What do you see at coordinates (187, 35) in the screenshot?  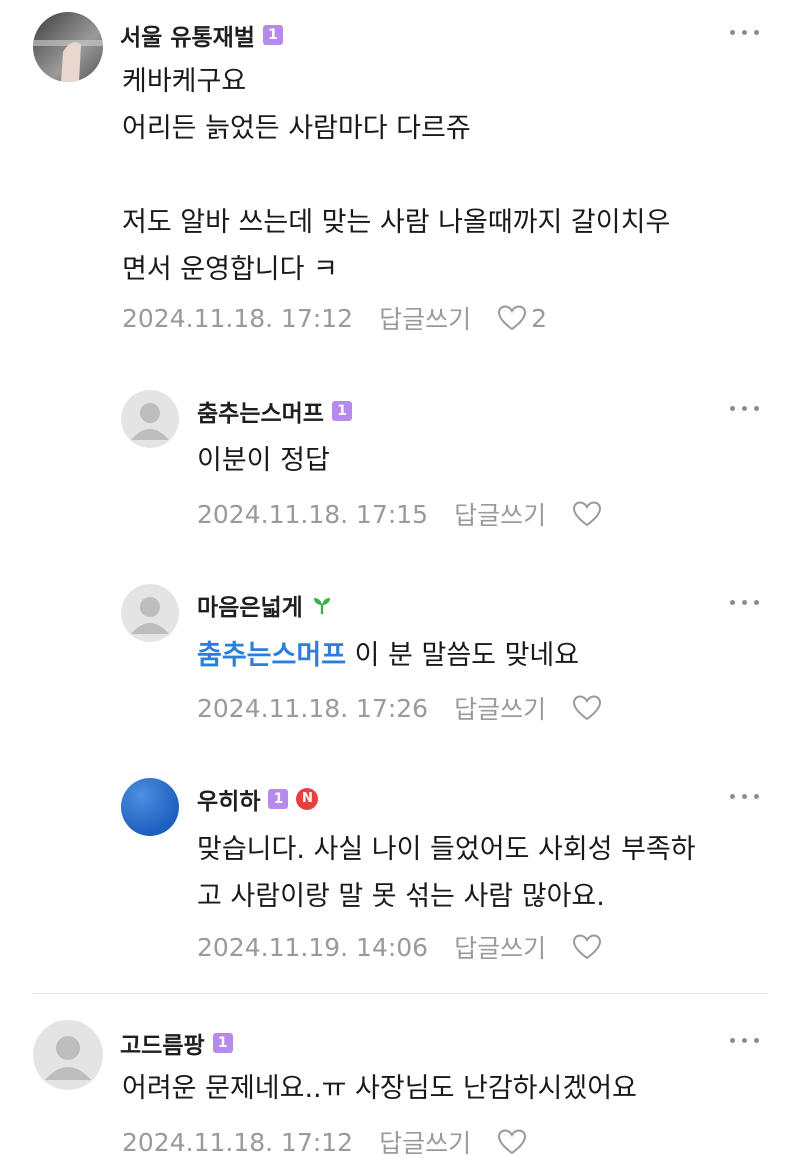 I see `author-name: 서울 유통재벌` at bounding box center [187, 35].